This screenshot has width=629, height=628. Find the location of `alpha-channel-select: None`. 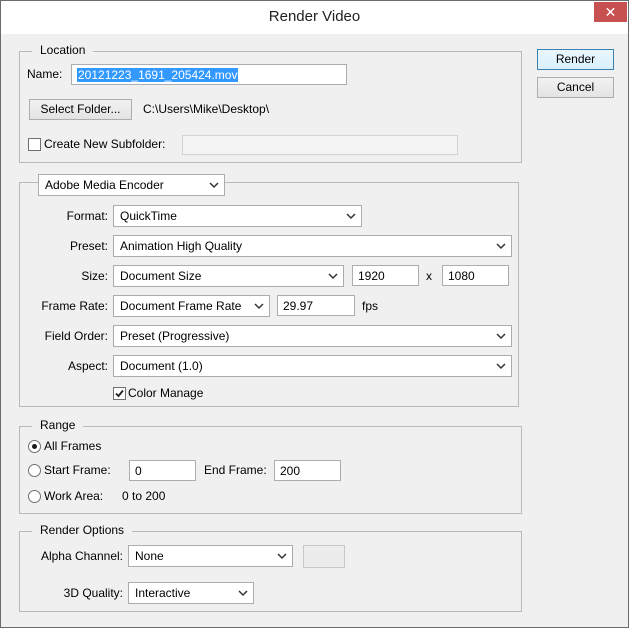

alpha-channel-select: None is located at coordinates (210, 556).